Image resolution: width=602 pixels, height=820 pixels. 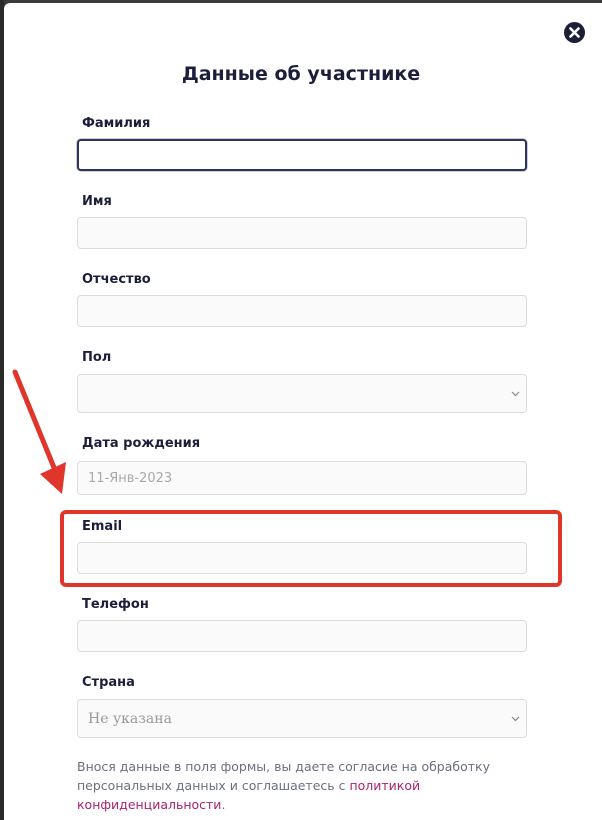 I want to click on close-button, so click(x=574, y=32).